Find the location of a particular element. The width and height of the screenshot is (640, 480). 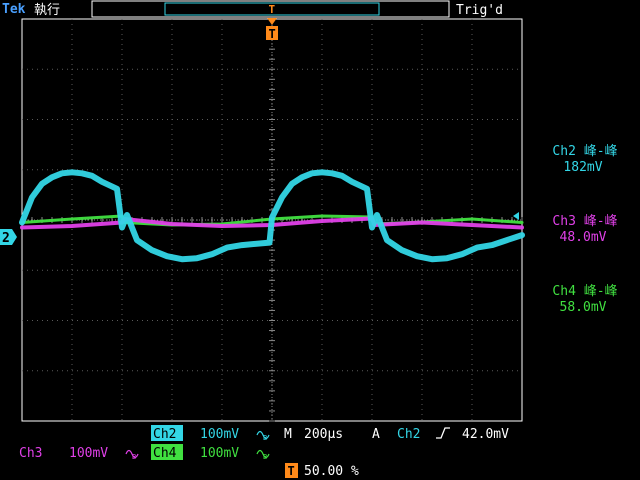

measurement-value: 48.0mV is located at coordinates (583, 237).